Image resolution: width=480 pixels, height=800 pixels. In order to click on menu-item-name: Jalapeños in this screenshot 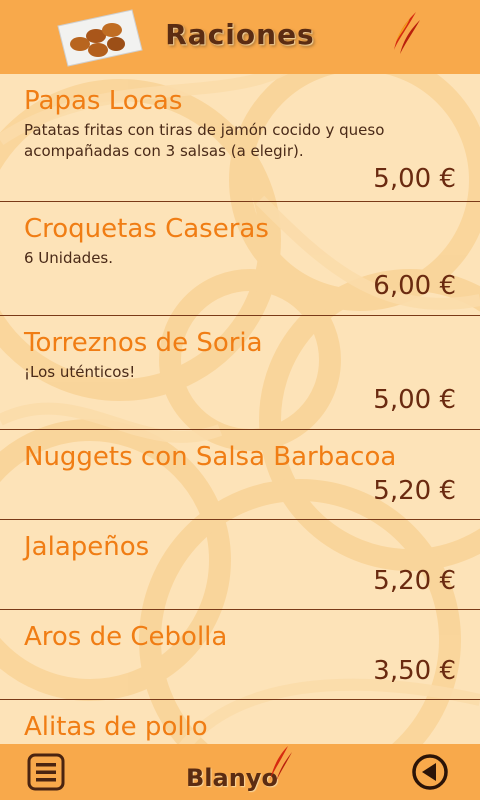, I will do `click(87, 547)`.